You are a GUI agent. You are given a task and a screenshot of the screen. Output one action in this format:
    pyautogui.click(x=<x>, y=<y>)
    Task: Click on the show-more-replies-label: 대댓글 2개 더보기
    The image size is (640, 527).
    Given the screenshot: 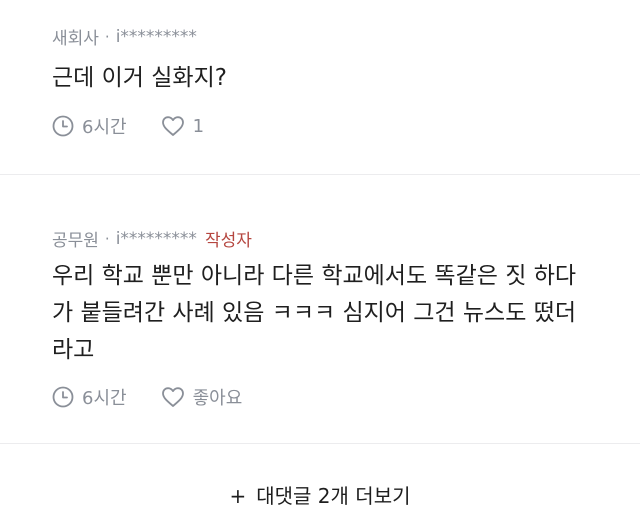 What is the action you would take?
    pyautogui.click(x=333, y=496)
    